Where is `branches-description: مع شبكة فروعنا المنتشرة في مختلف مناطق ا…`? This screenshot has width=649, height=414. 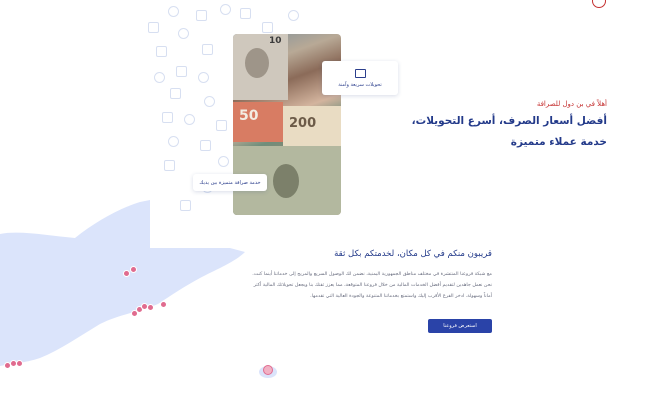
branches-description: مع شبكة فروعنا المنتشرة في مختلف مناطق ا… is located at coordinates (372, 285).